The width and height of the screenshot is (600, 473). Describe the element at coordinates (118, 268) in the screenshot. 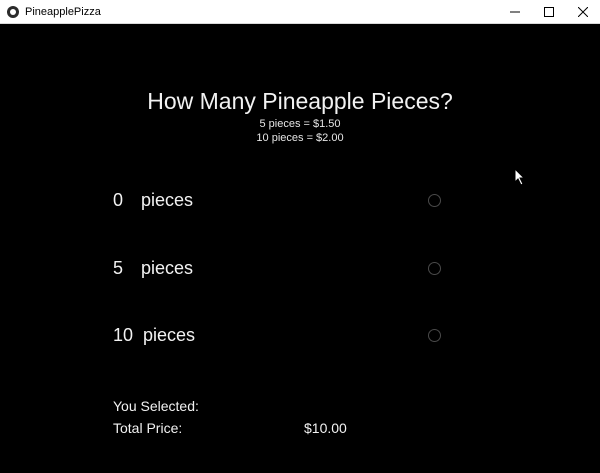

I see `option-count: 5` at that location.